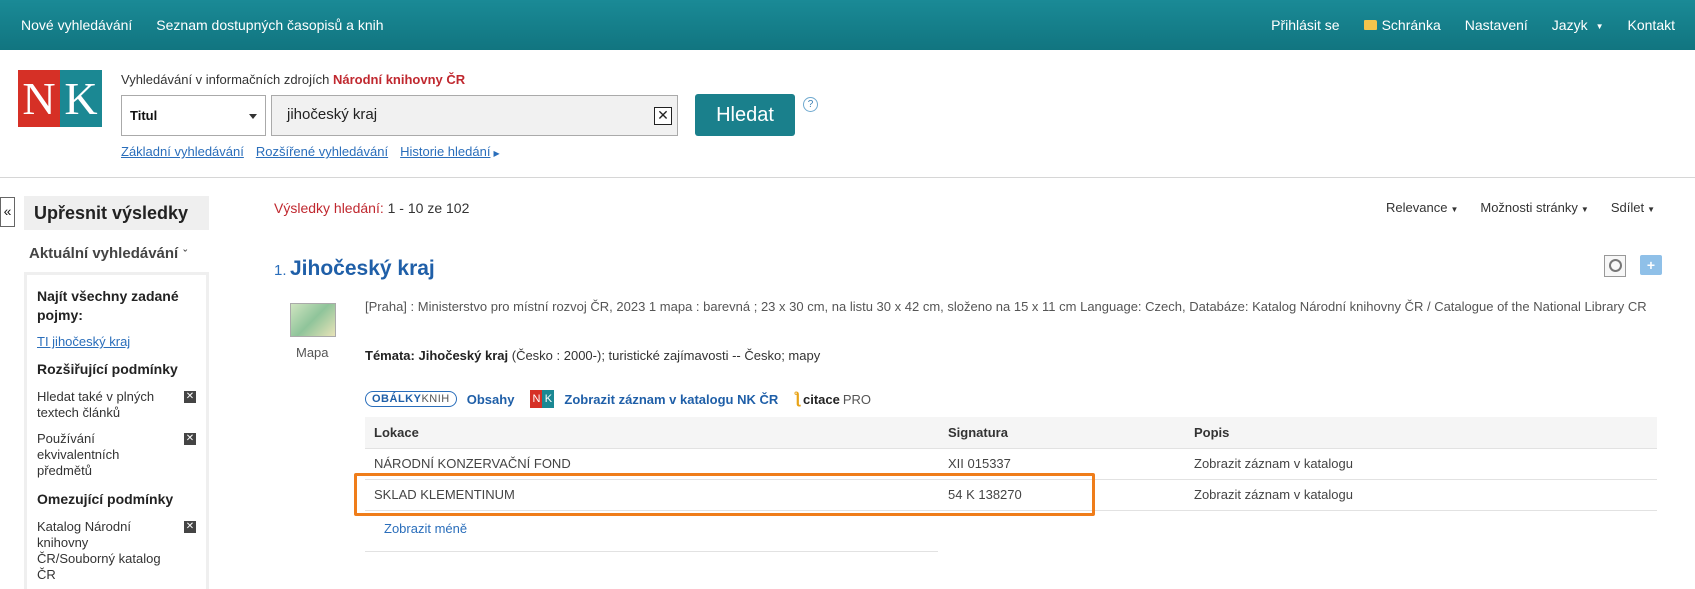  Describe the element at coordinates (857, 399) in the screenshot. I see `pro-label: PRO` at that location.